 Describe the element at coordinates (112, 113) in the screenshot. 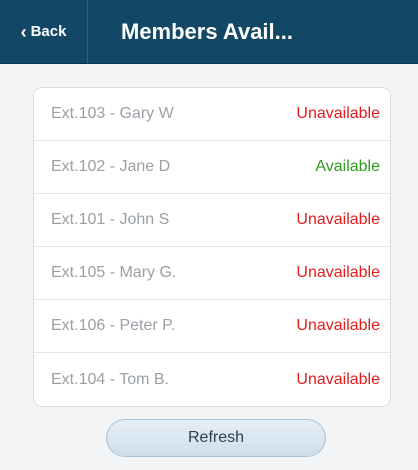

I see `member-name: Ext.103 - Gary W` at that location.